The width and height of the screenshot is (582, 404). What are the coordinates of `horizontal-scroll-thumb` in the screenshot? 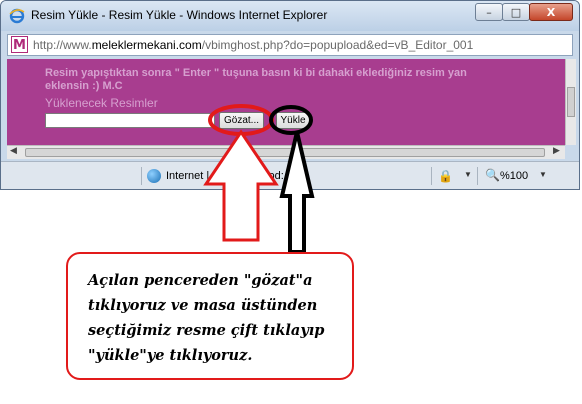 It's located at (285, 152).